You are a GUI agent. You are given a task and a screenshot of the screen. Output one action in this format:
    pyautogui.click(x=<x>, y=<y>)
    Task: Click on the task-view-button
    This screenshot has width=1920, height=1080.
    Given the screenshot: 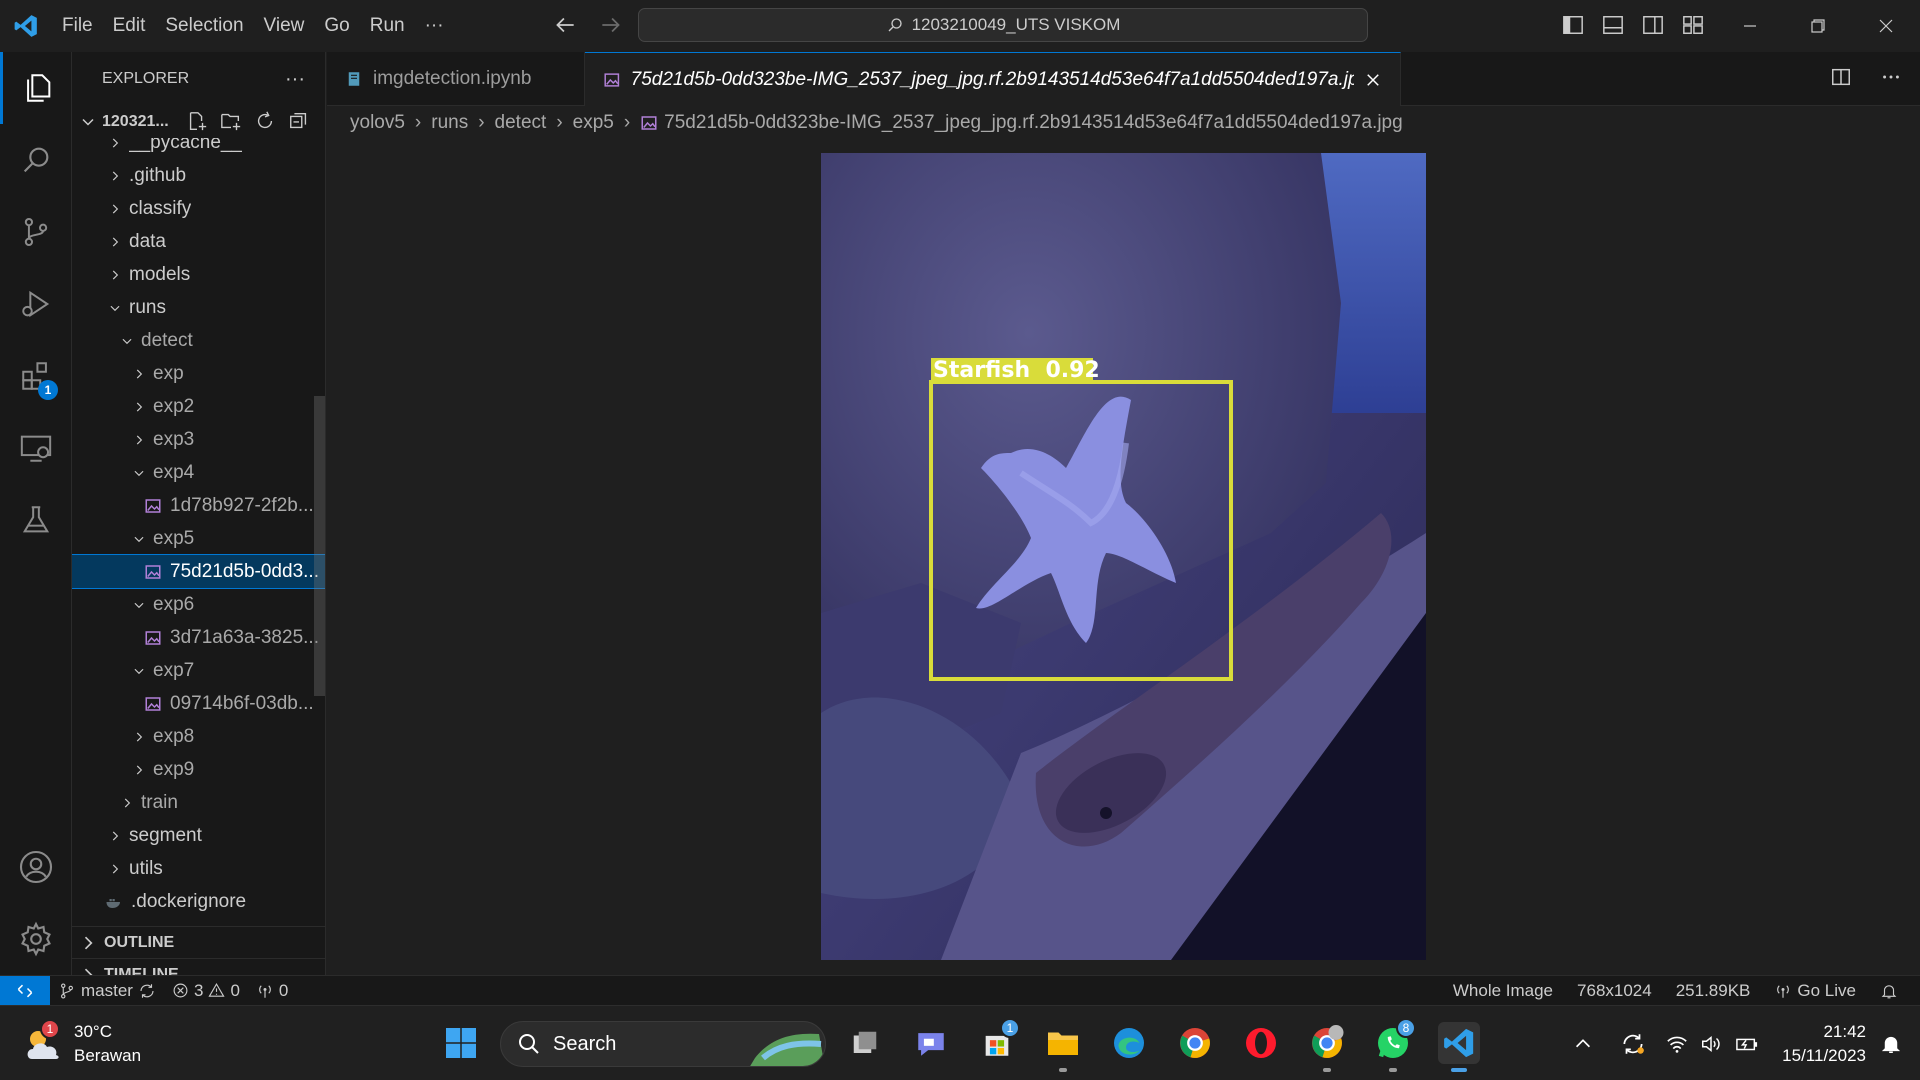 What is the action you would take?
    pyautogui.click(x=865, y=1043)
    